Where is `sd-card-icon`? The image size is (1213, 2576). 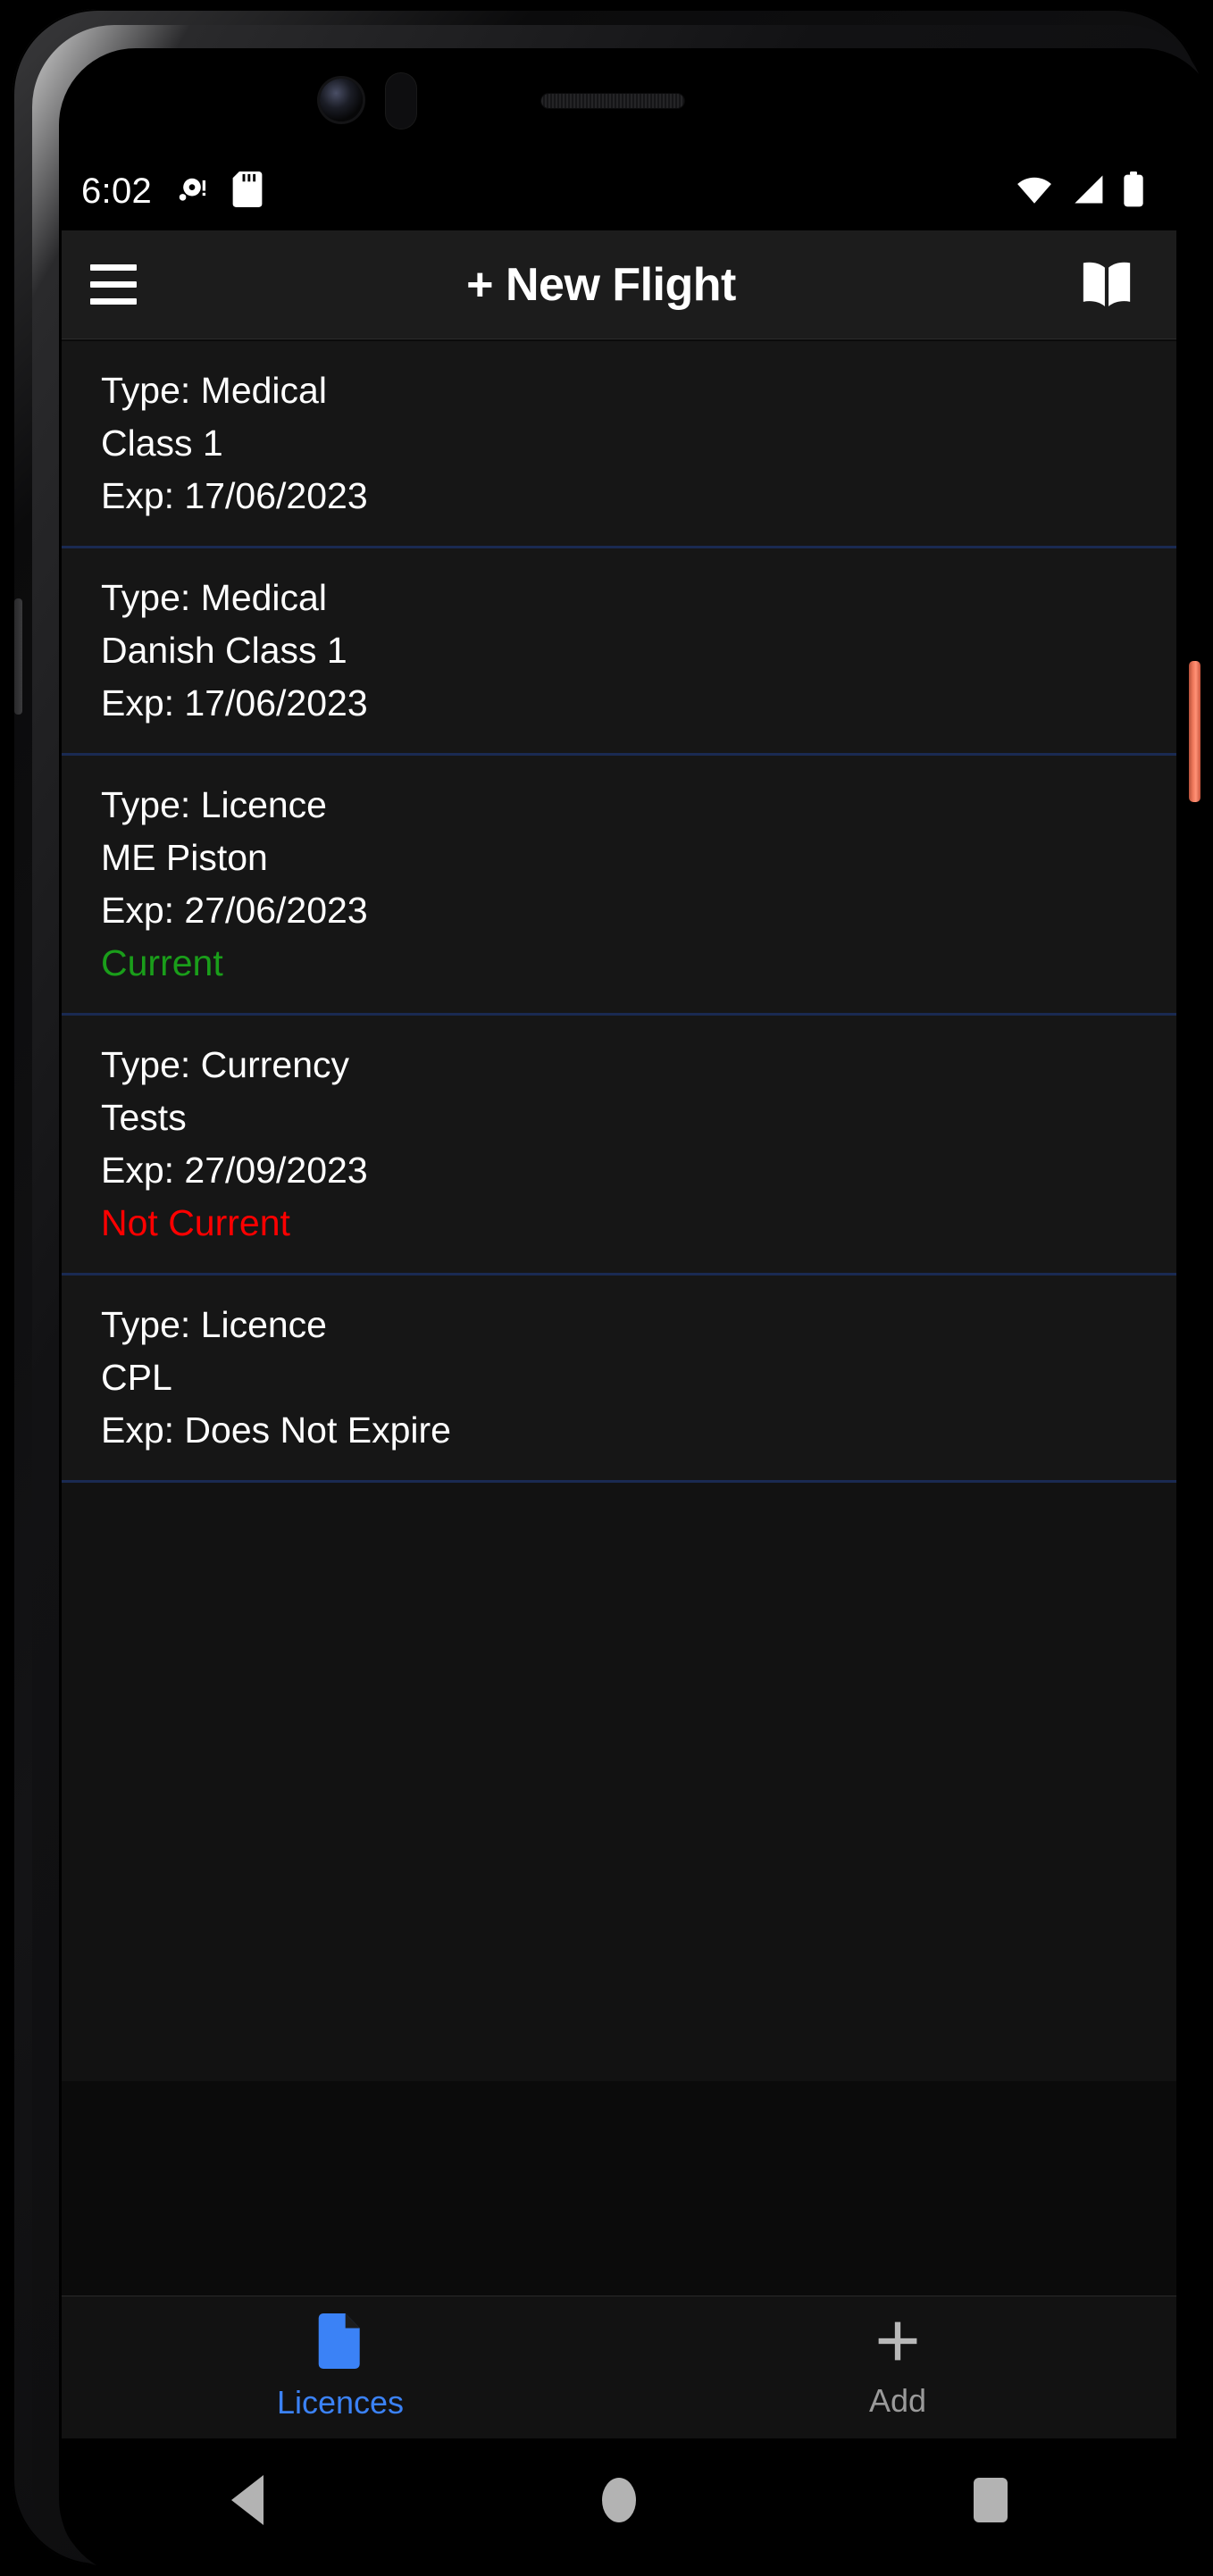
sd-card-icon is located at coordinates (247, 192).